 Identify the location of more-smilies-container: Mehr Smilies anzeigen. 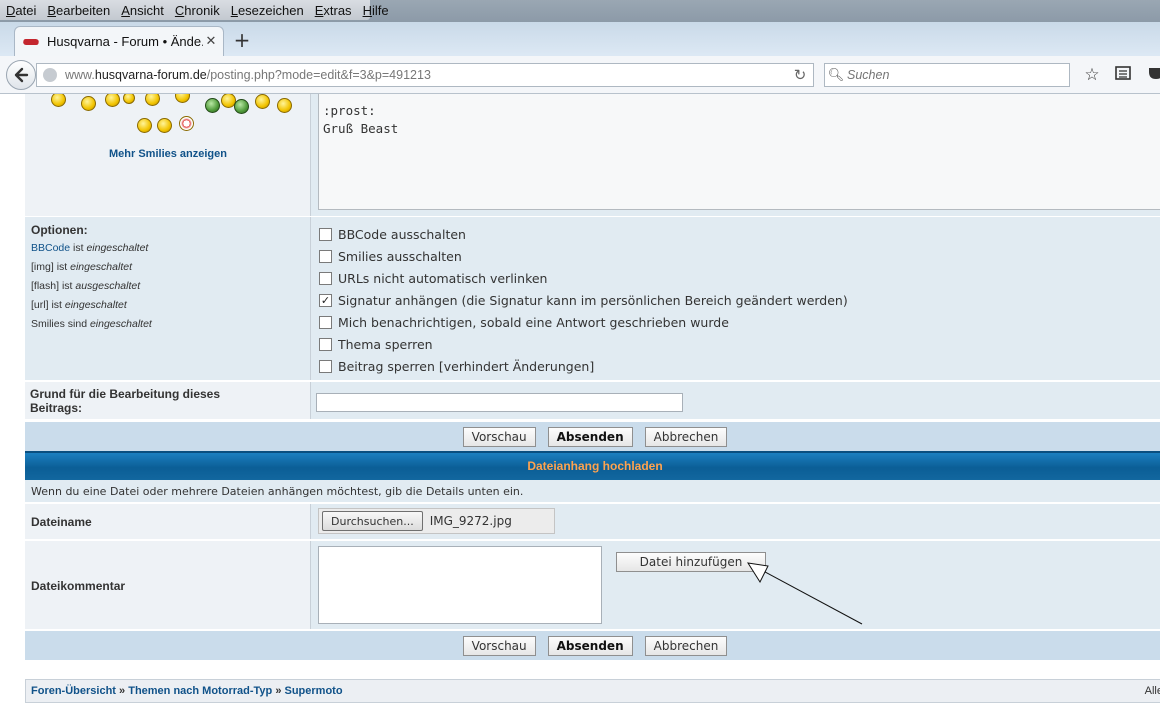
(168, 153).